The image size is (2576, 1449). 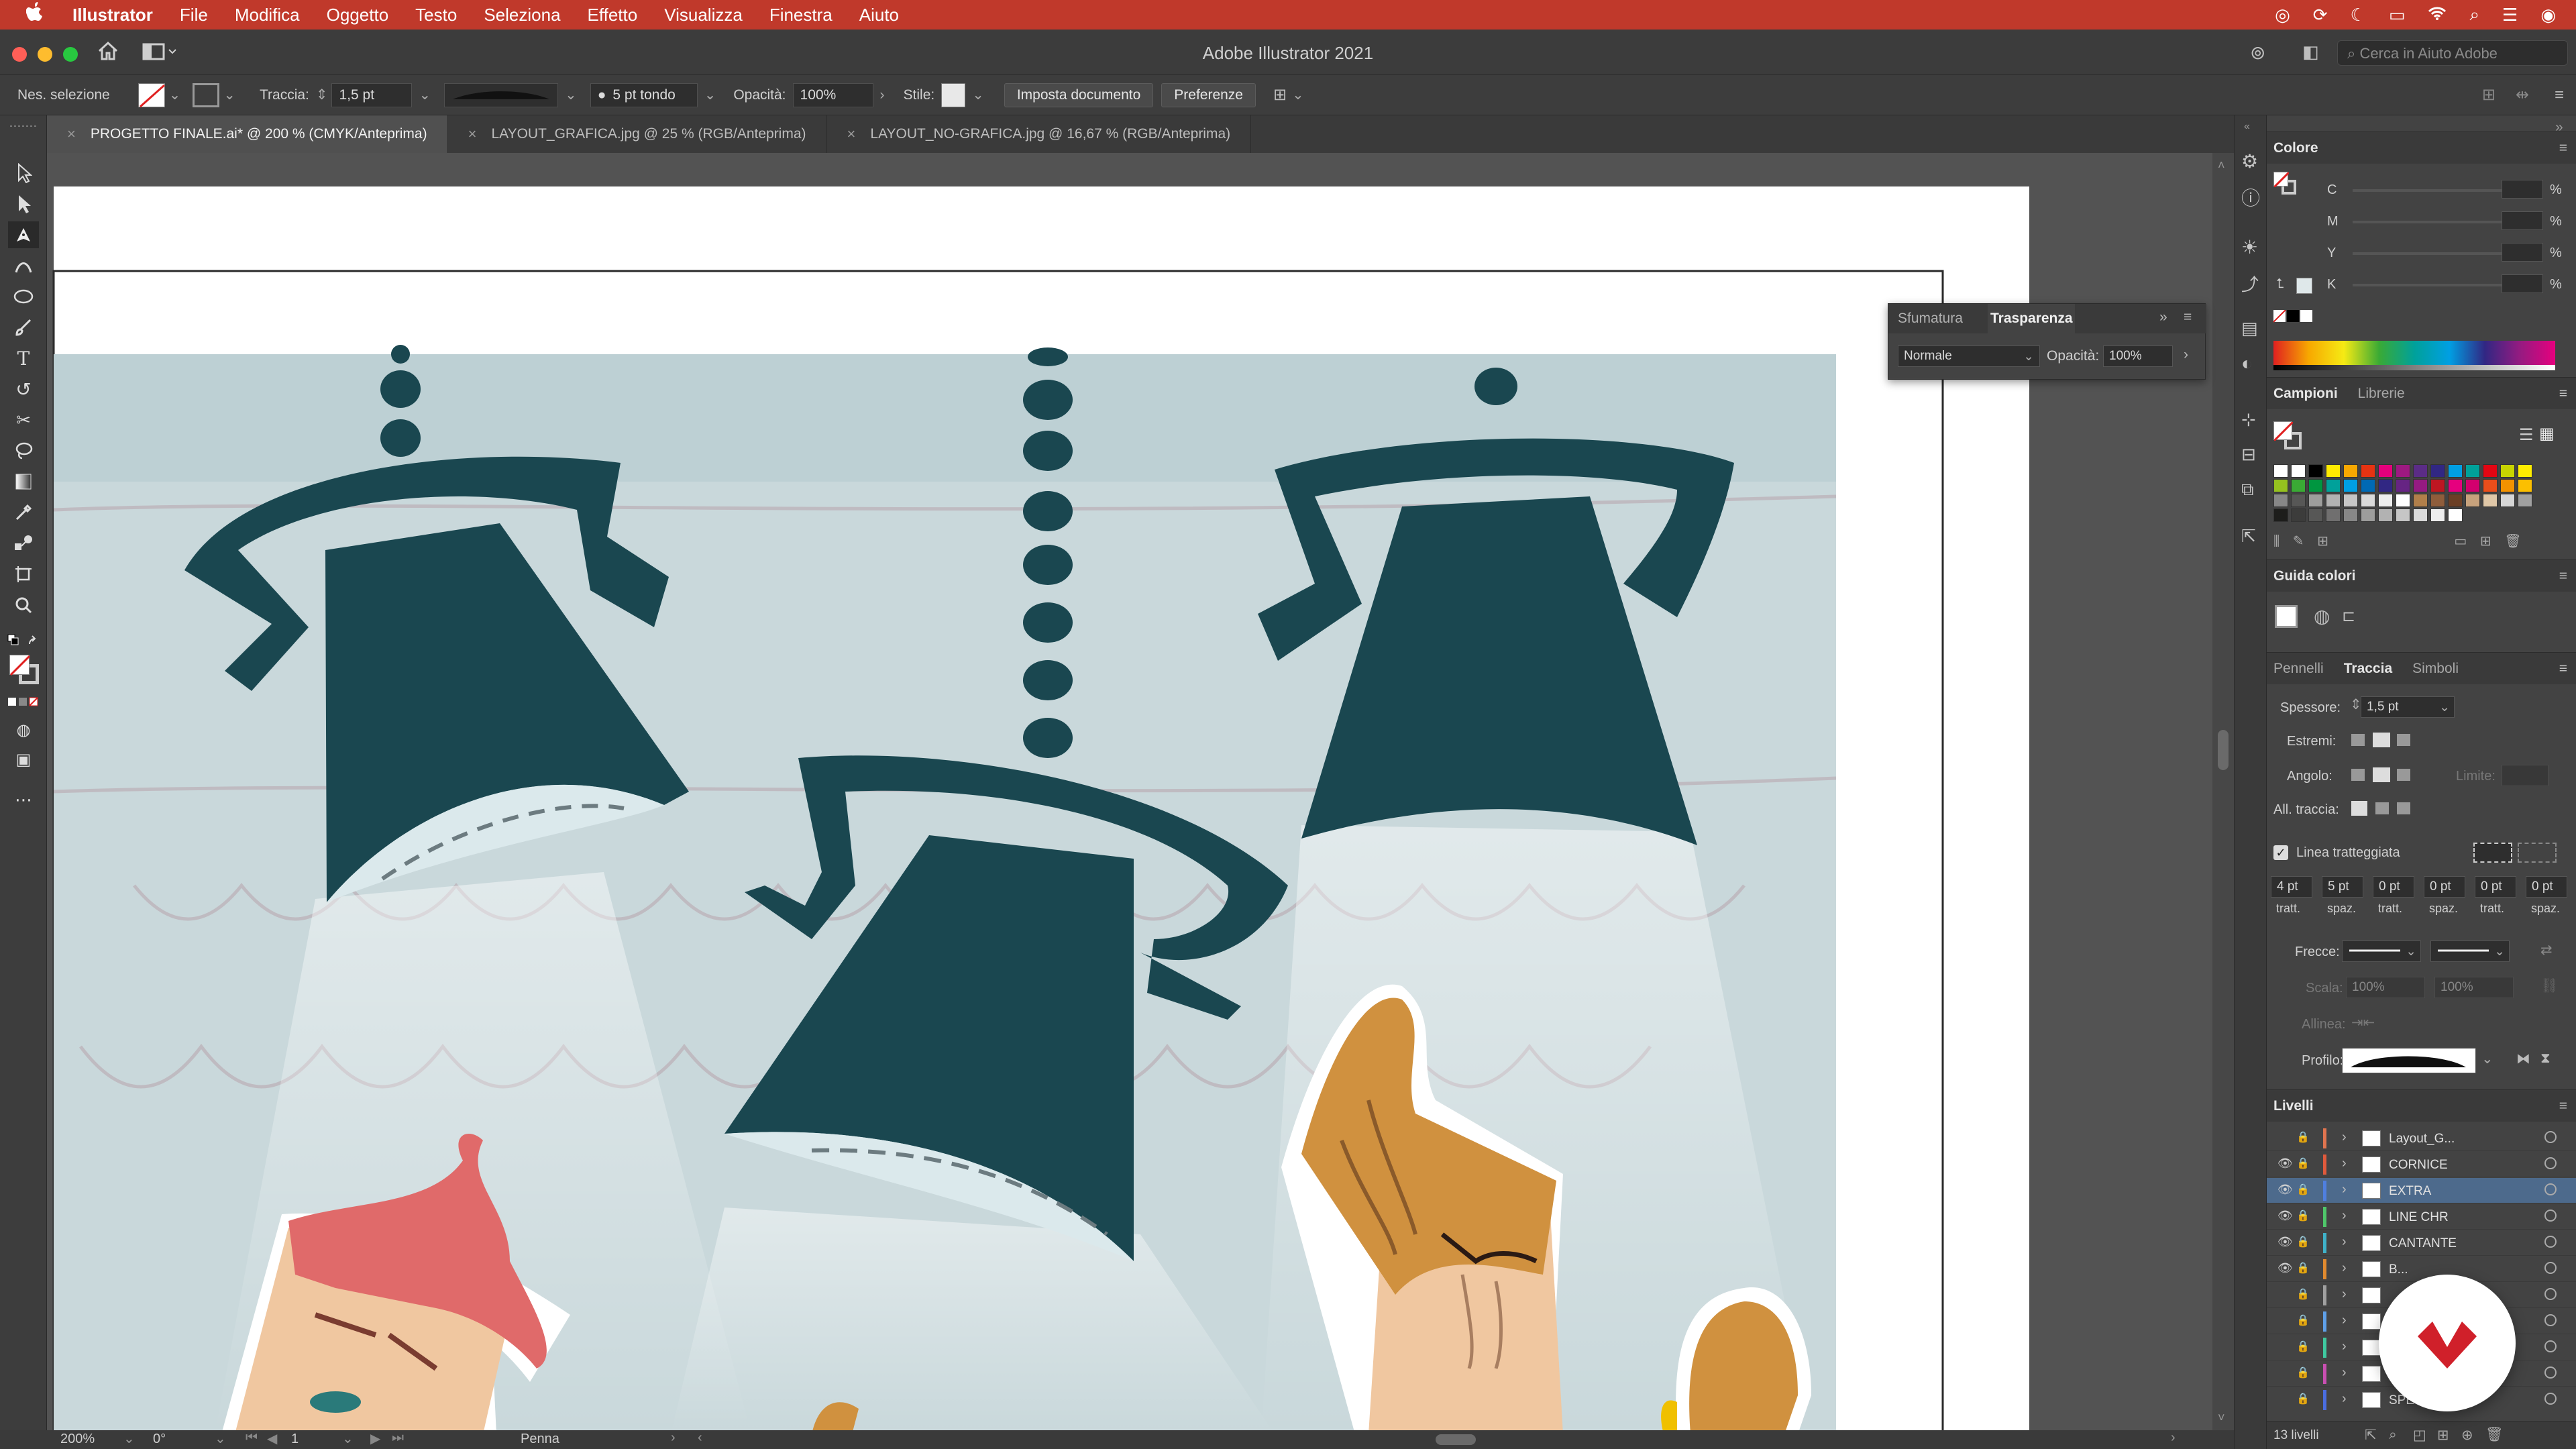 I want to click on color-mode-buttons, so click(x=23, y=702).